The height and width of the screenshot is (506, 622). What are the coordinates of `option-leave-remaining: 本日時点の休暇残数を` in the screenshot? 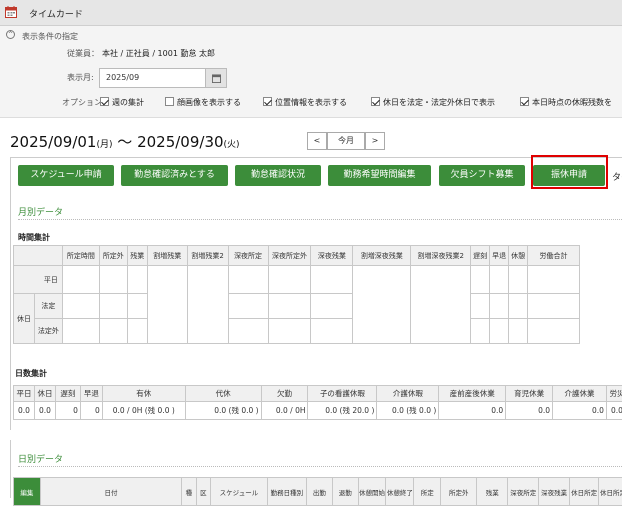 It's located at (566, 102).